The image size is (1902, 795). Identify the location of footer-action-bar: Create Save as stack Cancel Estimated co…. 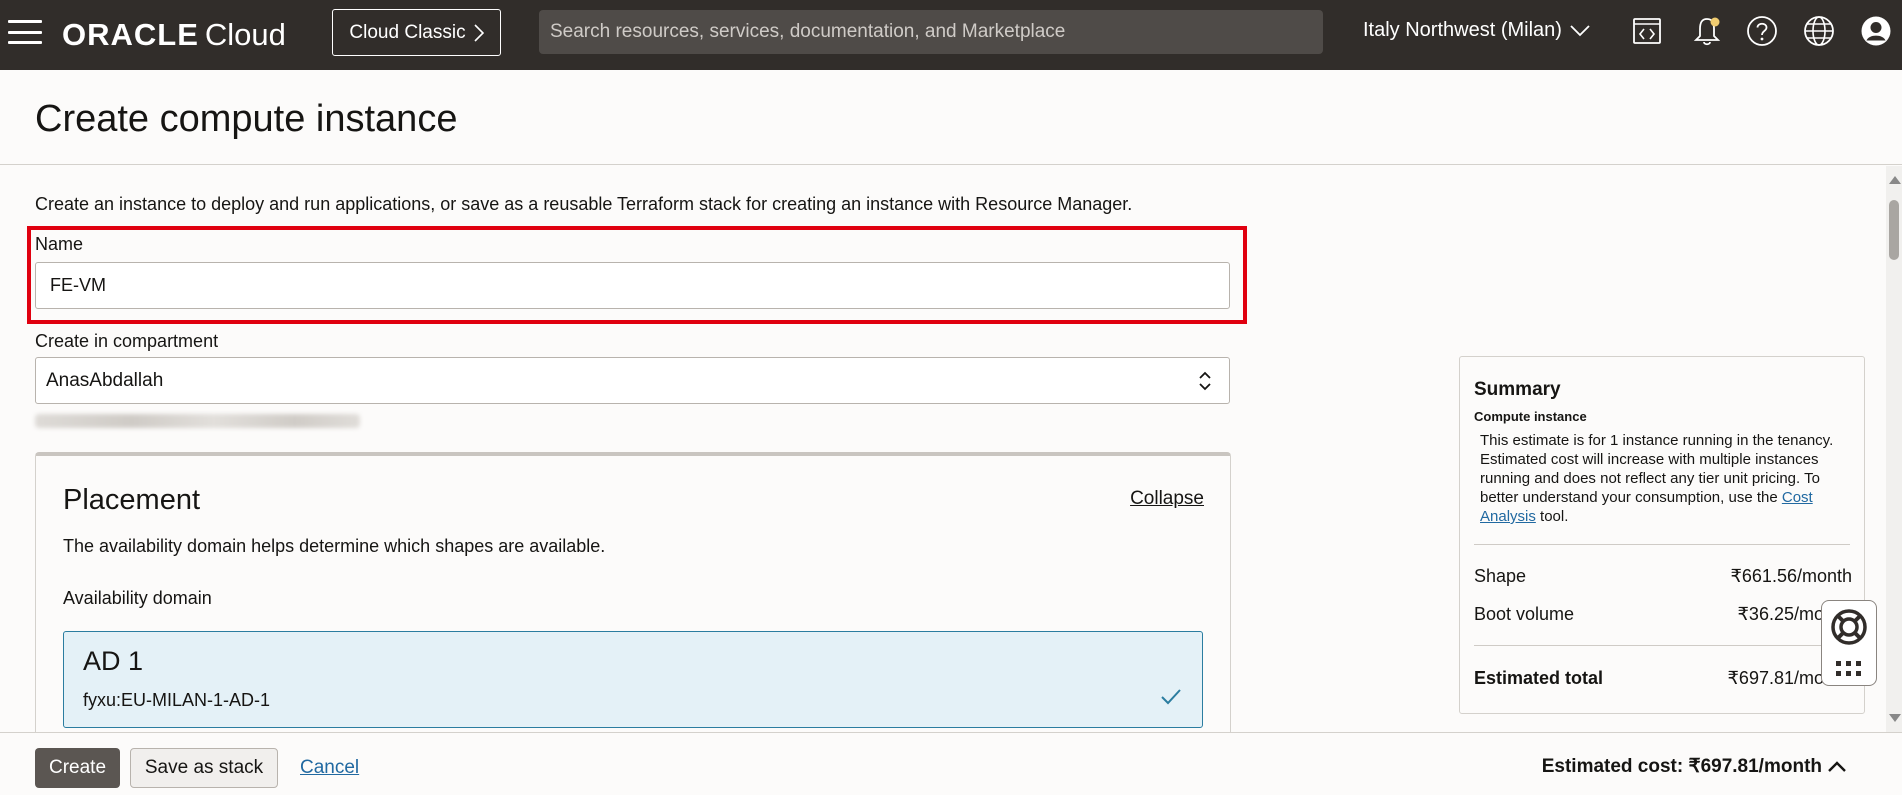
(951, 763).